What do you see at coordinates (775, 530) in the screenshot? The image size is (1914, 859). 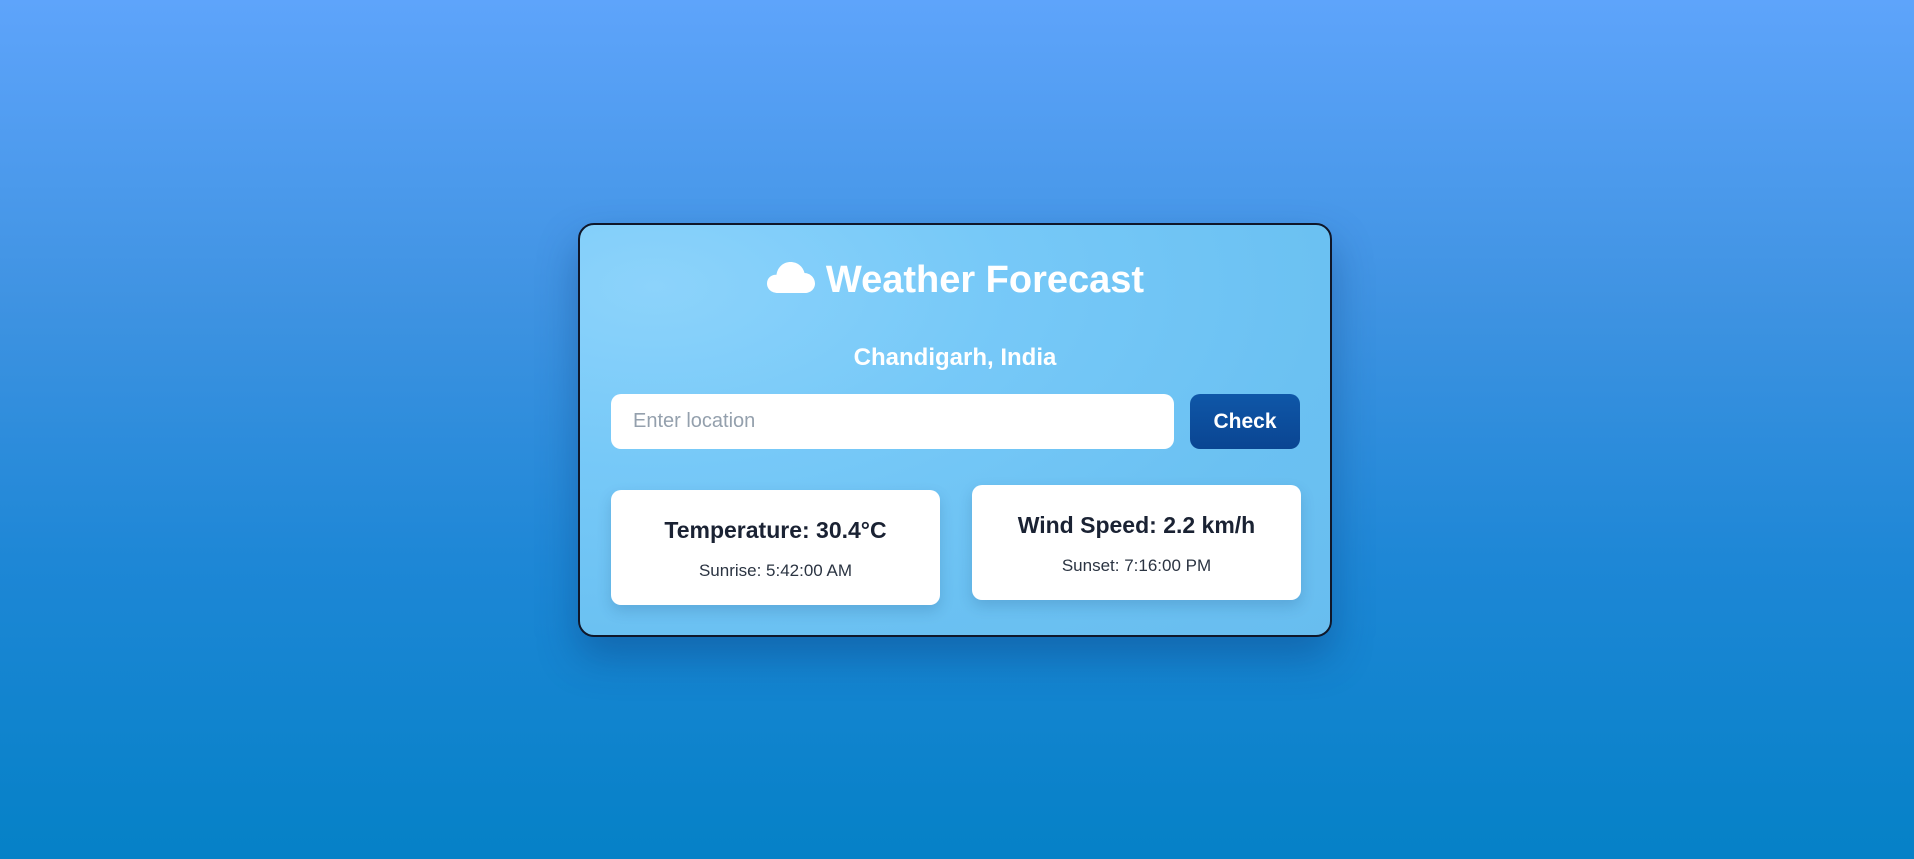 I see `temperature-value: Temperature: 30.4°C` at bounding box center [775, 530].